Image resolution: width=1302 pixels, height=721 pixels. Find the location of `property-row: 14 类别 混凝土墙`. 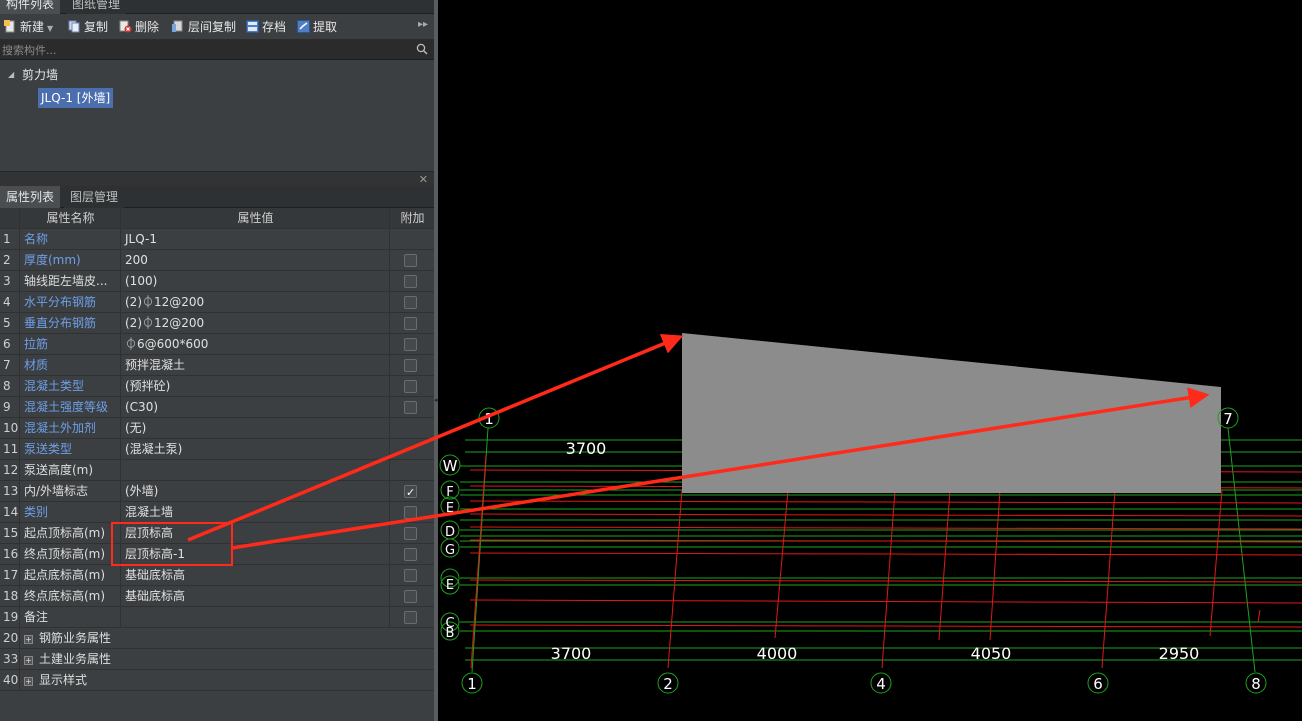

property-row: 14 类别 混凝土墙 is located at coordinates (217, 512).